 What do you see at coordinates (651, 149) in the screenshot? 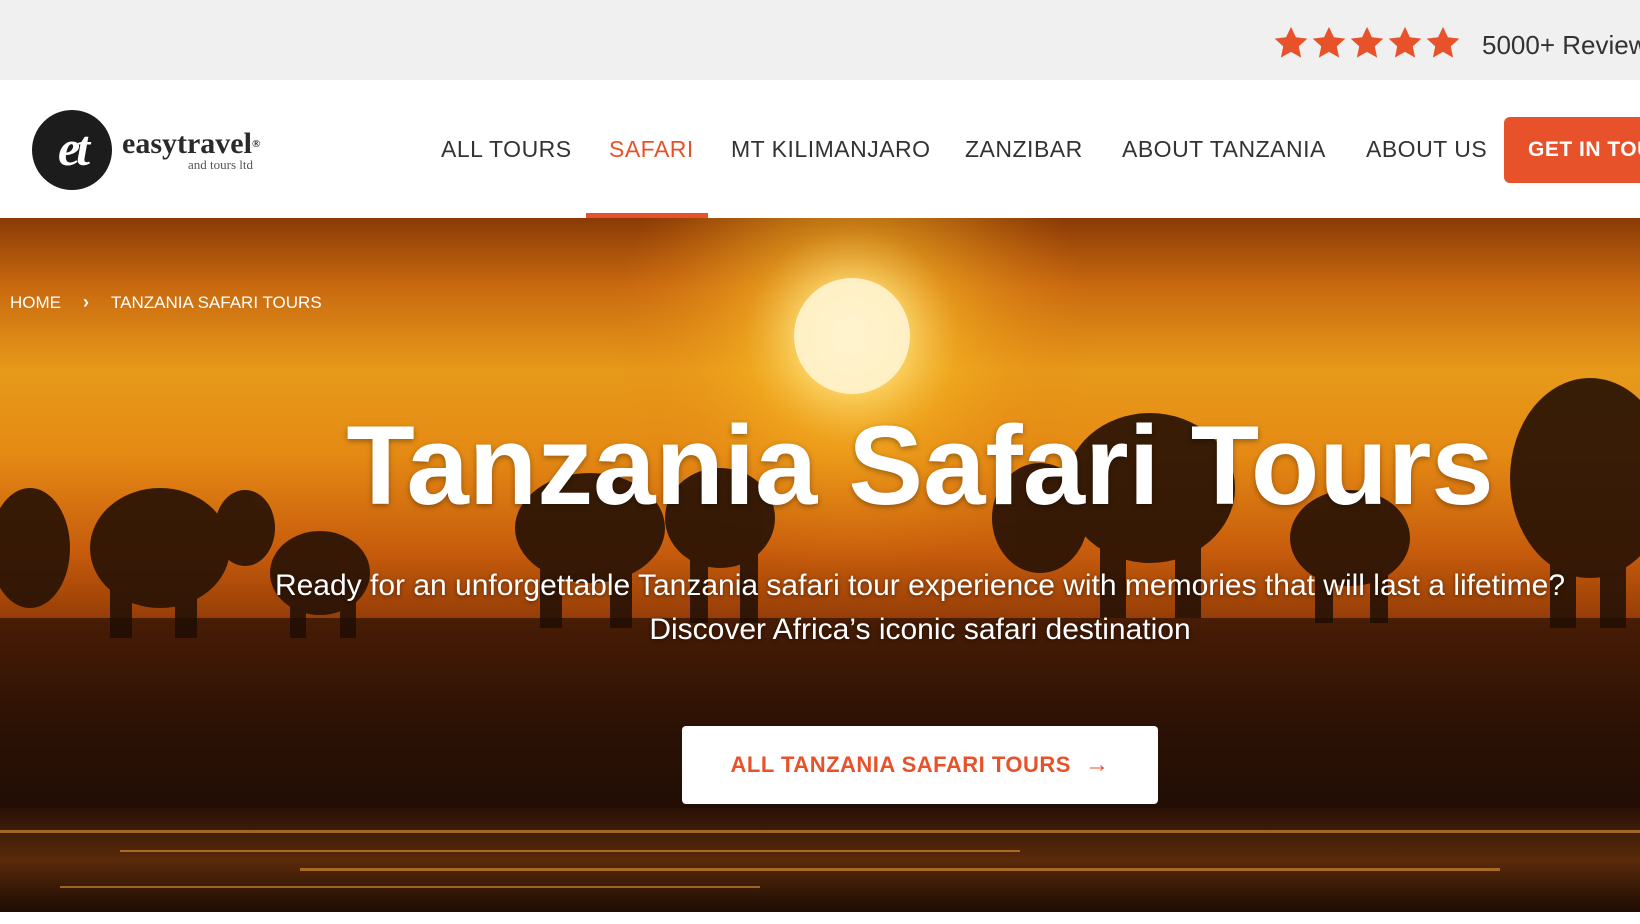
I see `nav-item-safari: SAFARI` at bounding box center [651, 149].